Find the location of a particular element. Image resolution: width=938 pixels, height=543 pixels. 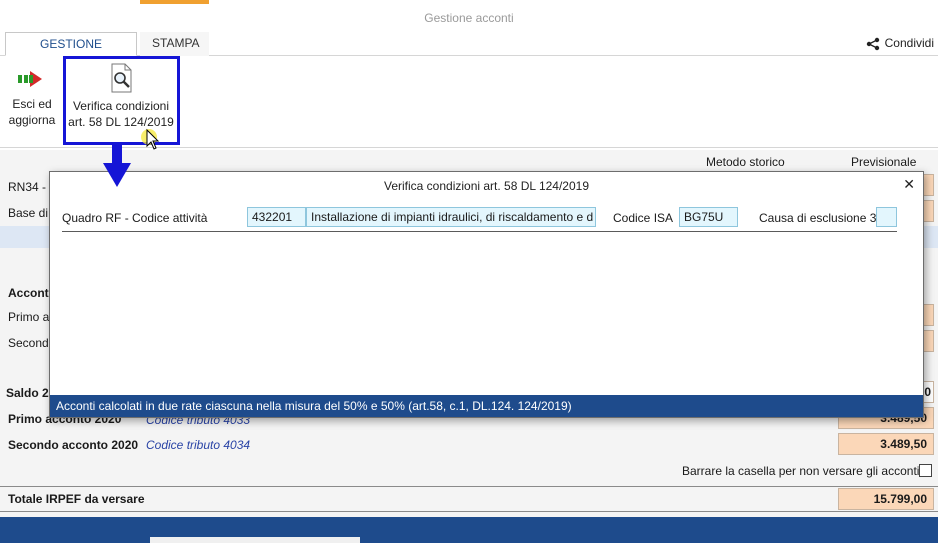

secondo-acconto-label: Secondo acconto 2020 is located at coordinates (73, 445).